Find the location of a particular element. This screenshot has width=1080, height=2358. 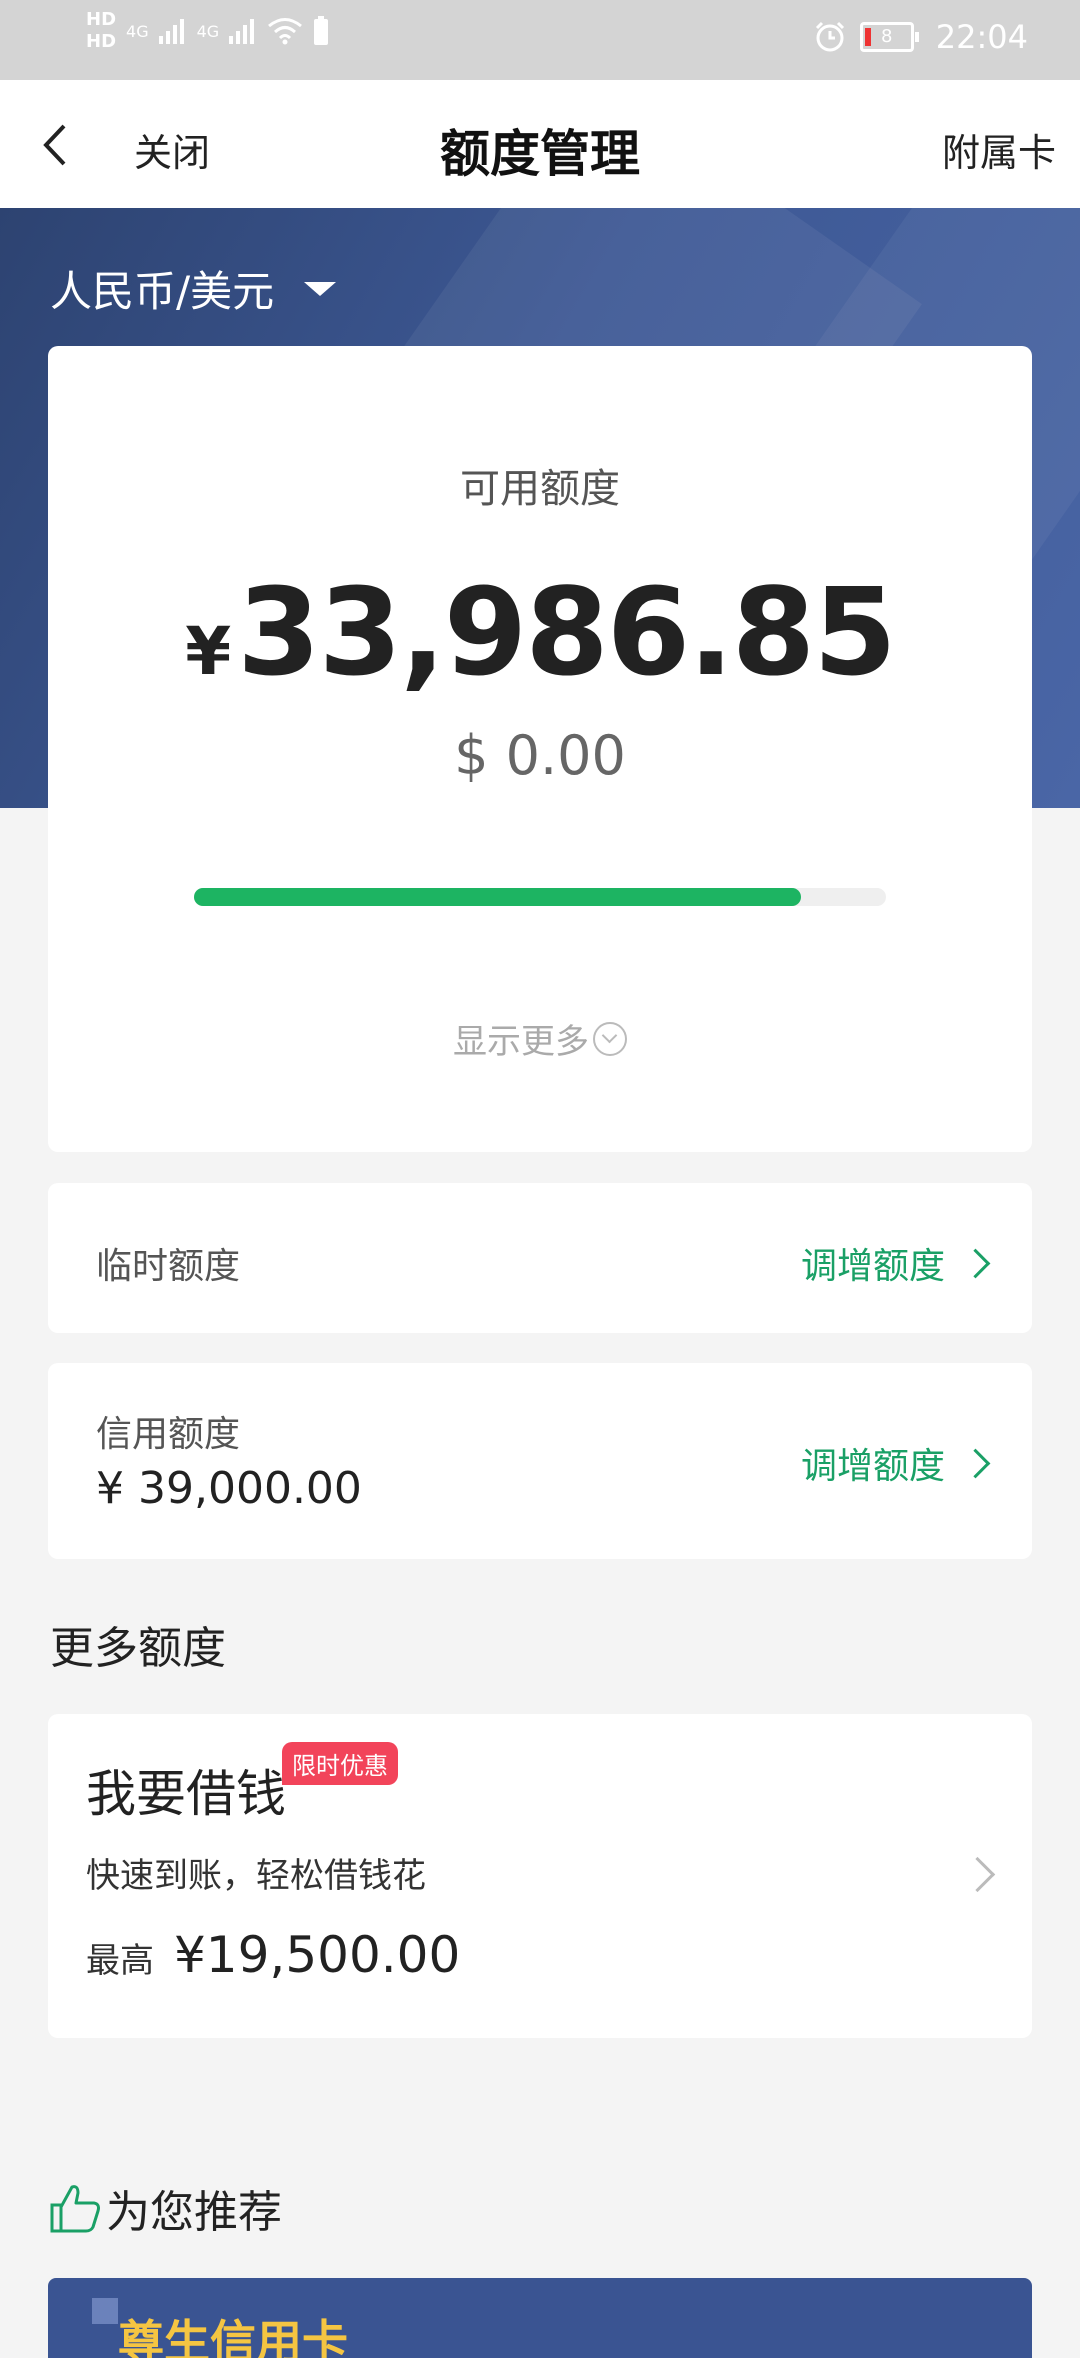

more-limits-heading: 更多额度 is located at coordinates (138, 1648).